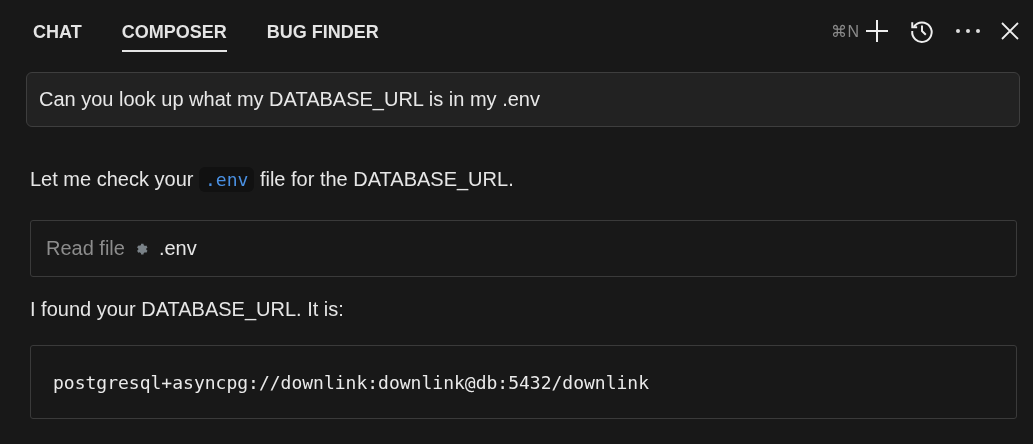  Describe the element at coordinates (187, 310) in the screenshot. I see `message-text: I found your DATABASE_URL. It is:` at that location.